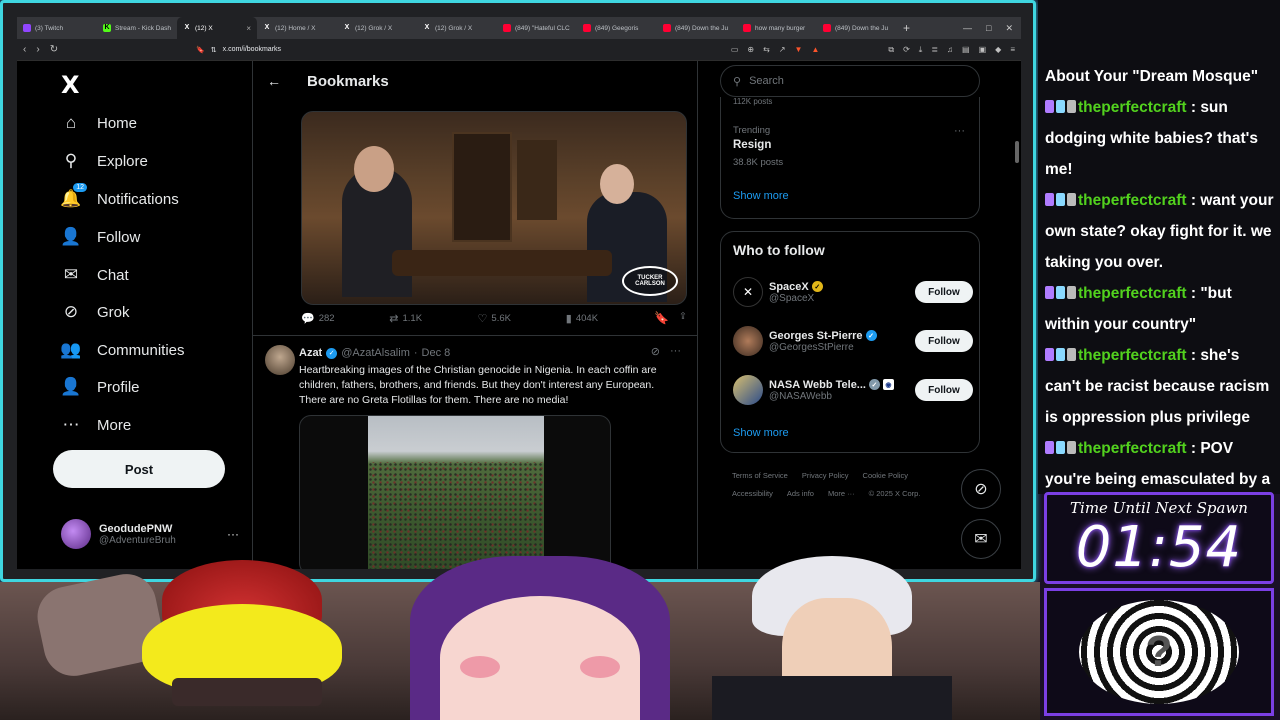 Image resolution: width=1280 pixels, height=720 pixels. Describe the element at coordinates (891, 50) in the screenshot. I see `extensions-icon: ⧉` at that location.